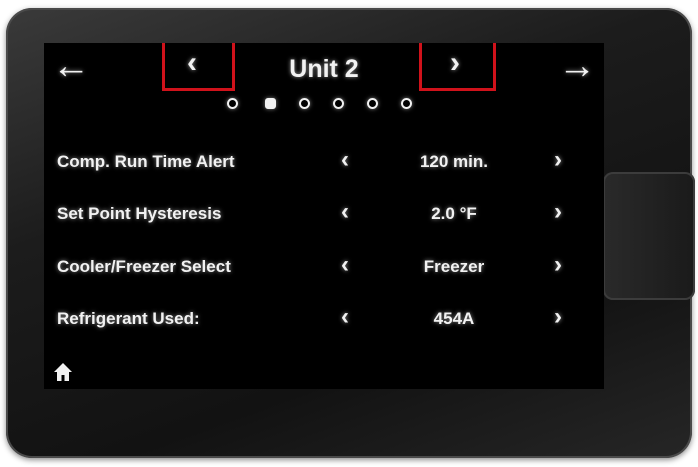 The height and width of the screenshot is (467, 698). Describe the element at coordinates (454, 161) in the screenshot. I see `setting-value: 120 min.` at that location.